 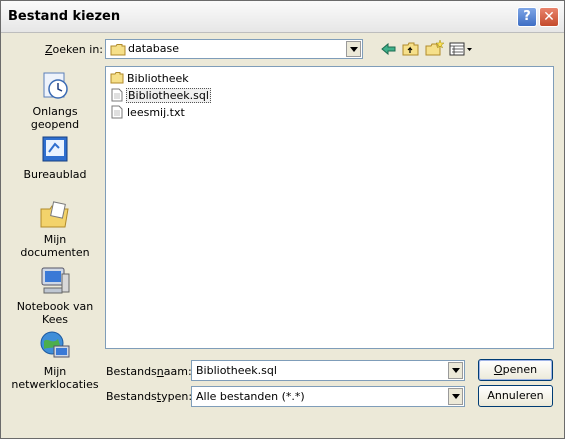 What do you see at coordinates (153, 48) in the screenshot?
I see `lookin-value: database` at bounding box center [153, 48].